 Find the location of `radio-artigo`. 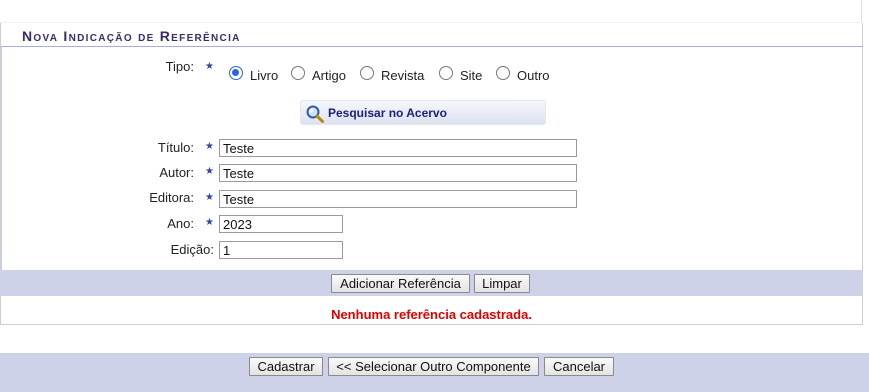

radio-artigo is located at coordinates (298, 73).